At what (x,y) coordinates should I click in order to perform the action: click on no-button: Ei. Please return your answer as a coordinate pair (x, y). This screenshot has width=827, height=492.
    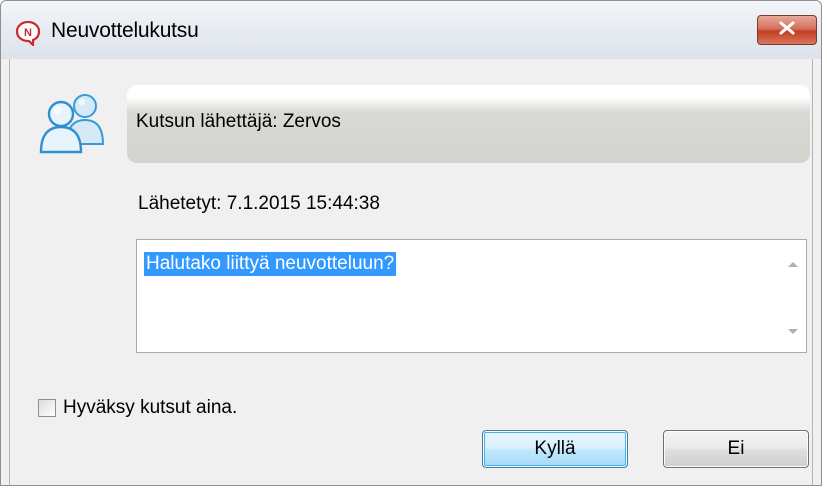
    Looking at the image, I should click on (736, 449).